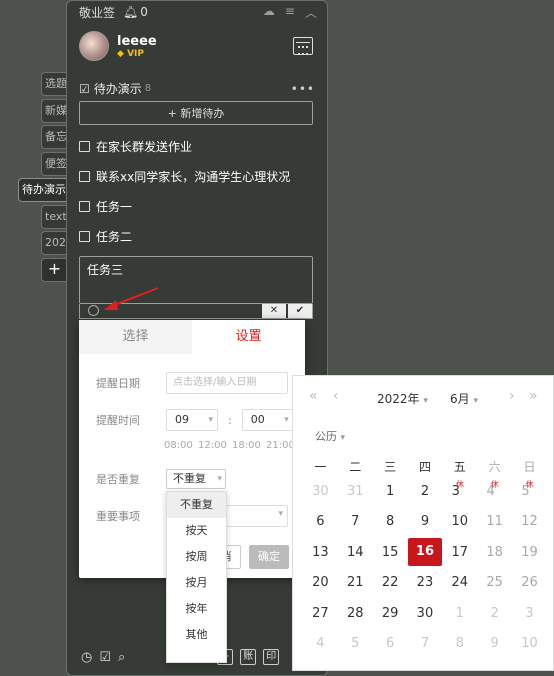  What do you see at coordinates (212, 445) in the screenshot?
I see `quick-time: 12:00` at bounding box center [212, 445].